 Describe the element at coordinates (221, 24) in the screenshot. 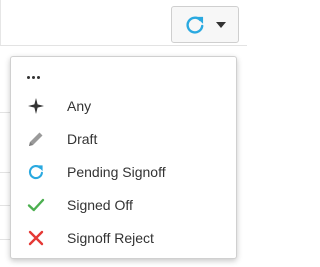

I see `caret-down-icon` at that location.